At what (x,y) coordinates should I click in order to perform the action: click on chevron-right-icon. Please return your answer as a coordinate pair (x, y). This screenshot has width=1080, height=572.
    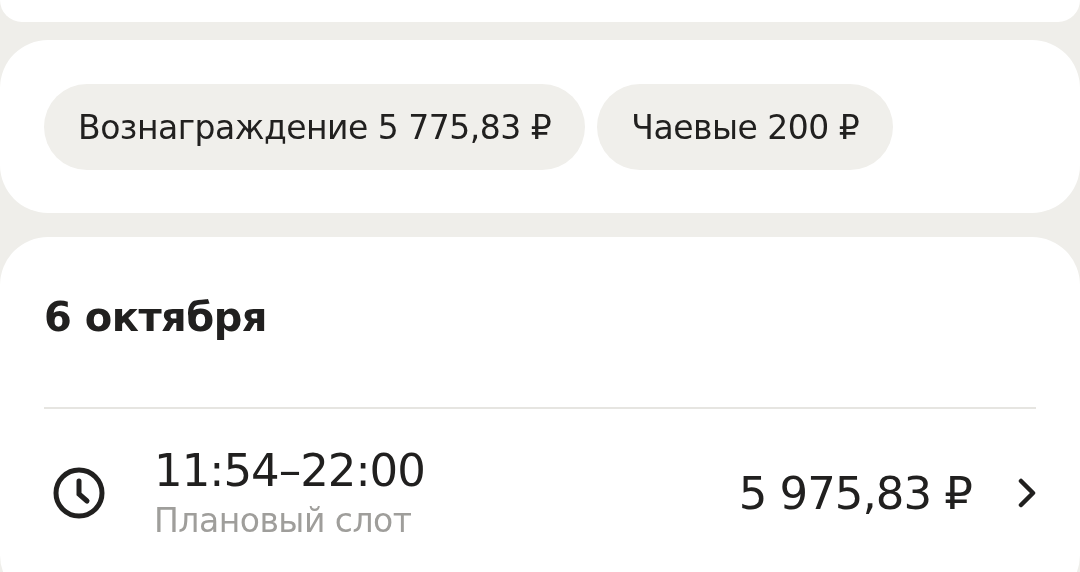
    Looking at the image, I should click on (1027, 493).